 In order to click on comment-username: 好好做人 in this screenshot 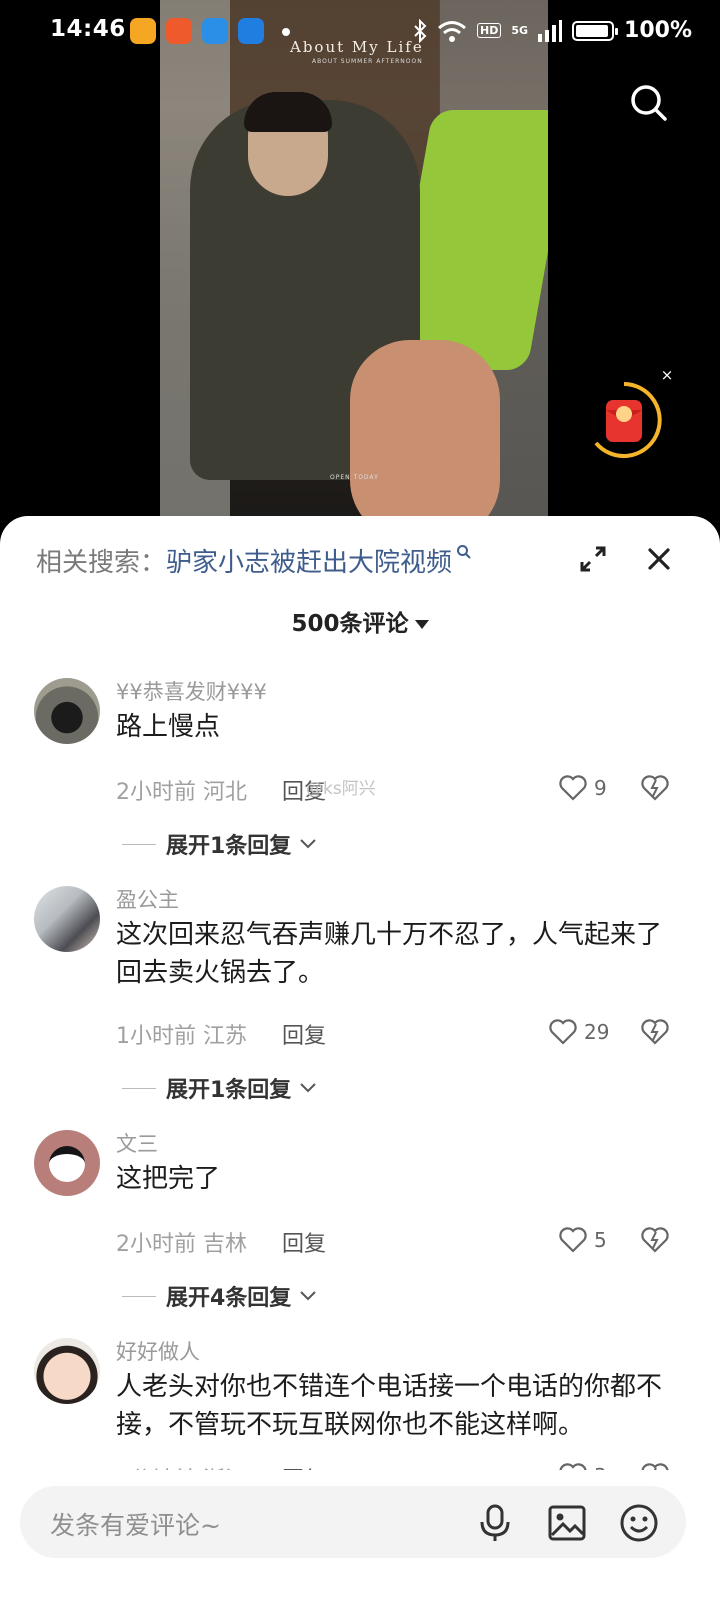, I will do `click(158, 1351)`.